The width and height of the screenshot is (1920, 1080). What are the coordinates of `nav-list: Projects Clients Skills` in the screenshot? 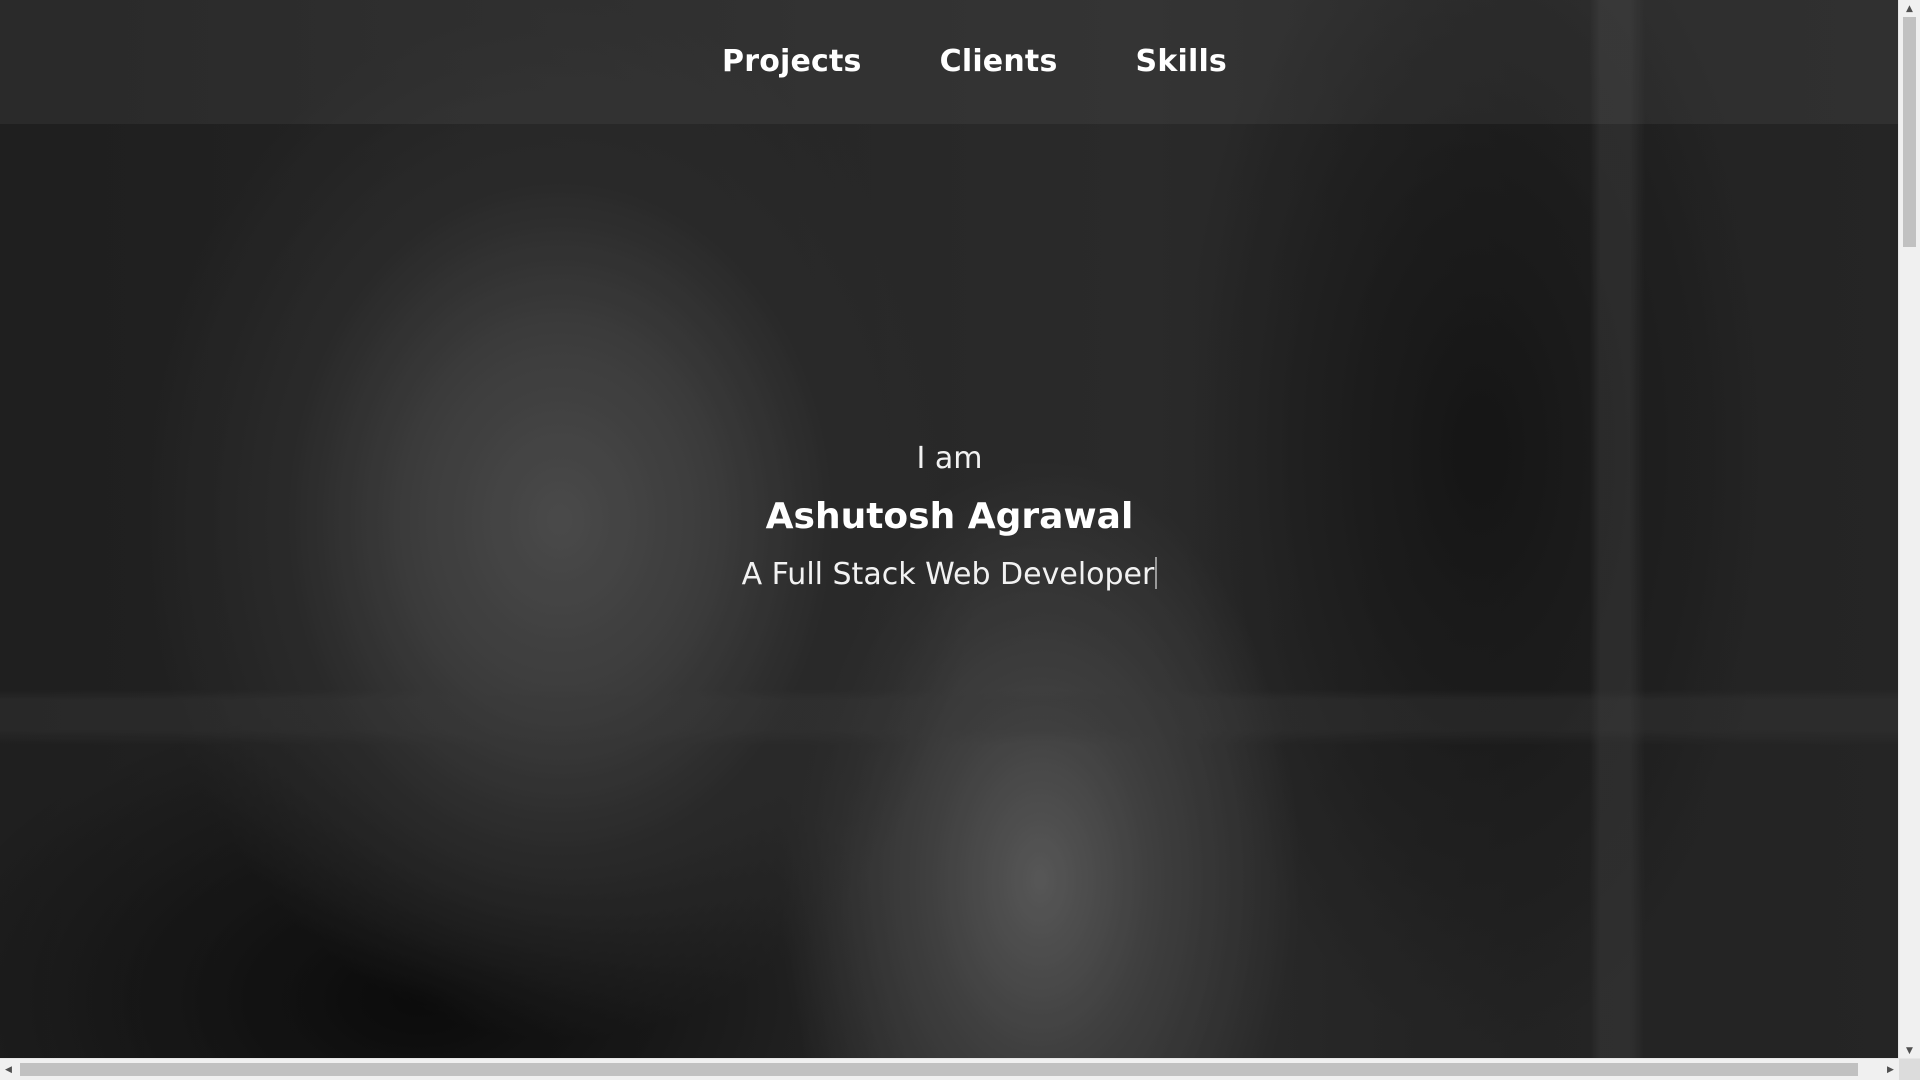 It's located at (974, 61).